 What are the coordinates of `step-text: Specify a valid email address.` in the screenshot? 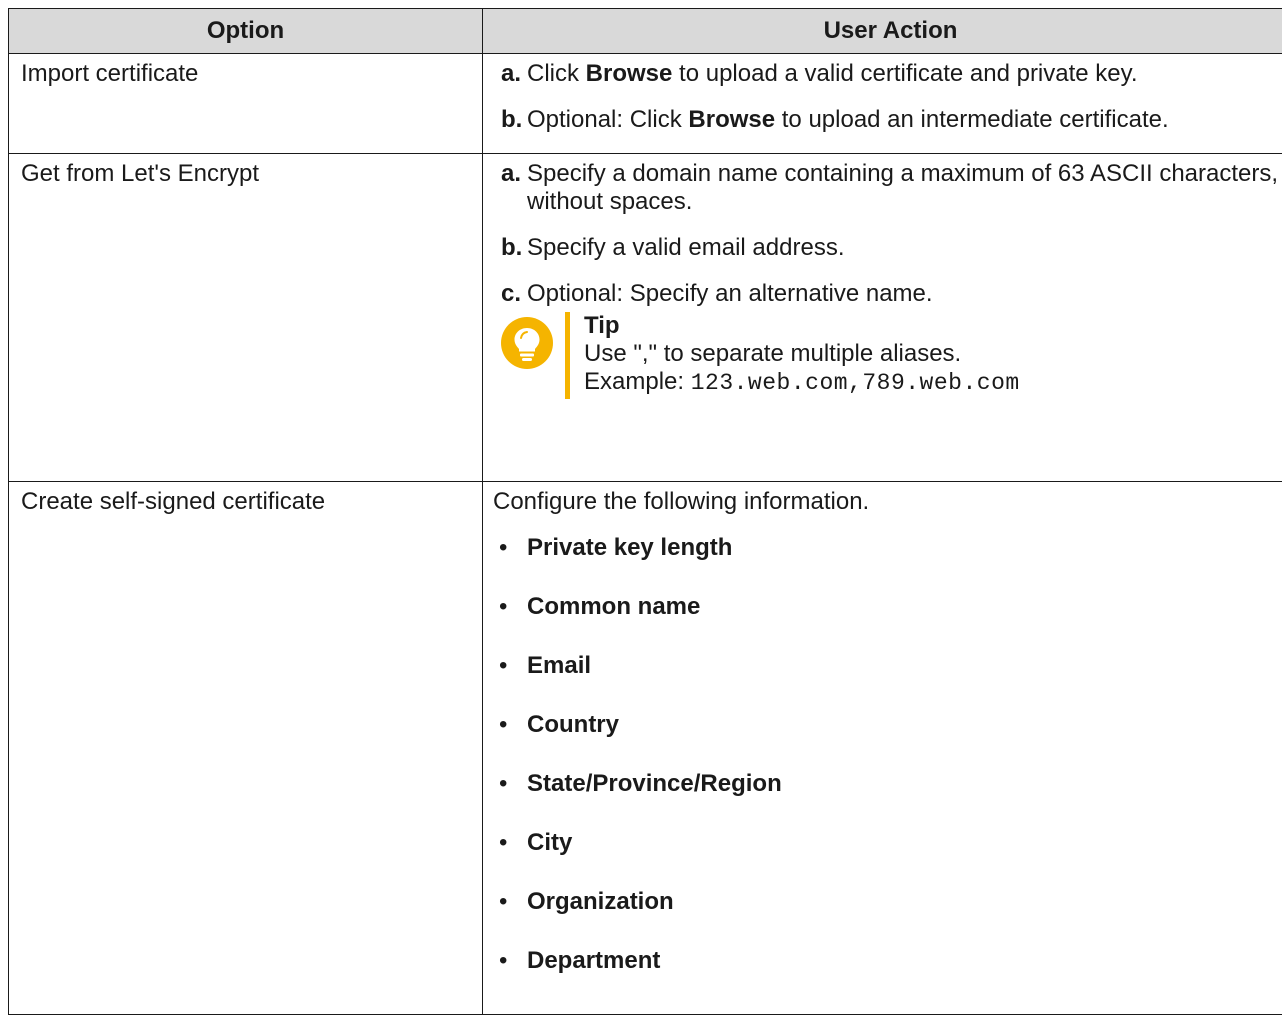 It's located at (904, 248).